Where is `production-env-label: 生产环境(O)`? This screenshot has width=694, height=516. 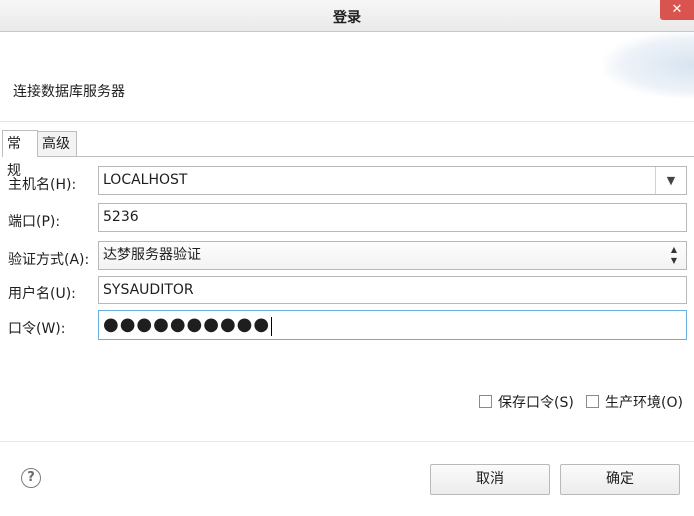 production-env-label: 生产环境(O) is located at coordinates (644, 403).